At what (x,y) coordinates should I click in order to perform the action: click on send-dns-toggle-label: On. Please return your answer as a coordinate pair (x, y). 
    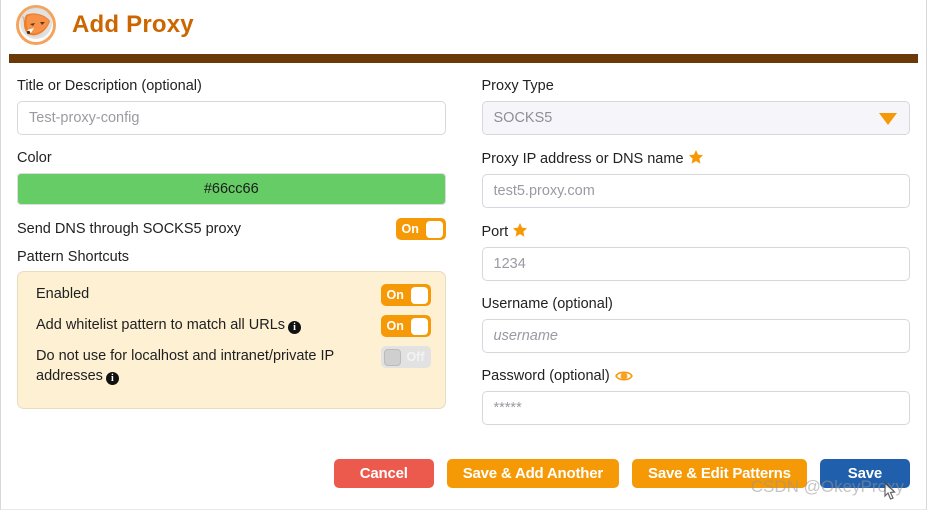
    Looking at the image, I should click on (410, 229).